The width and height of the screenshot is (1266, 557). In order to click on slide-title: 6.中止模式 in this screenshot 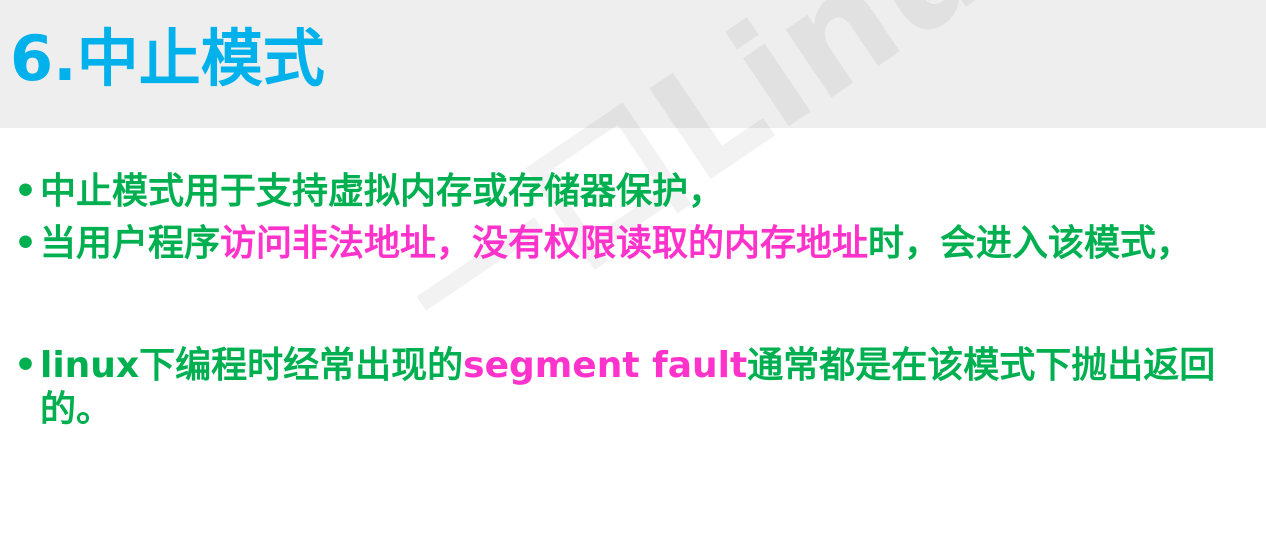, I will do `click(167, 58)`.